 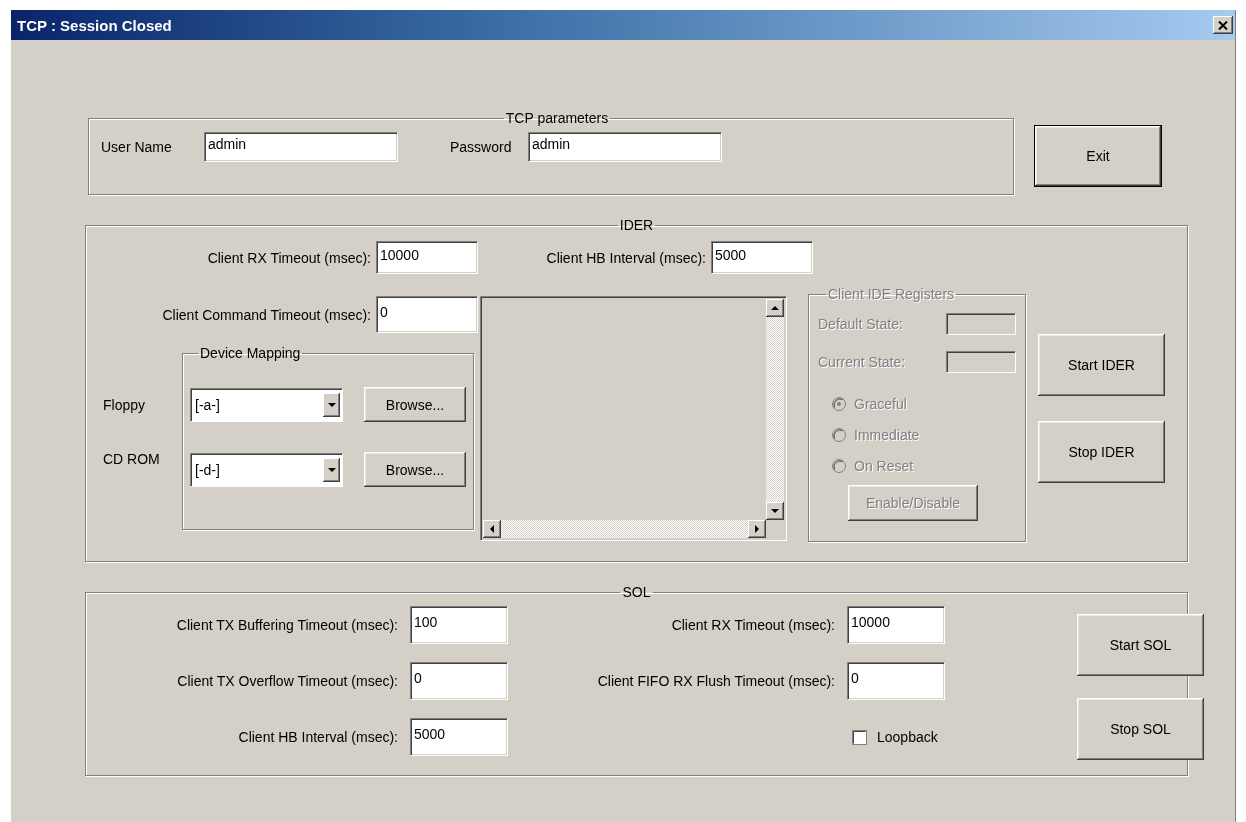 I want to click on radio-label: Graceful, so click(x=880, y=403).